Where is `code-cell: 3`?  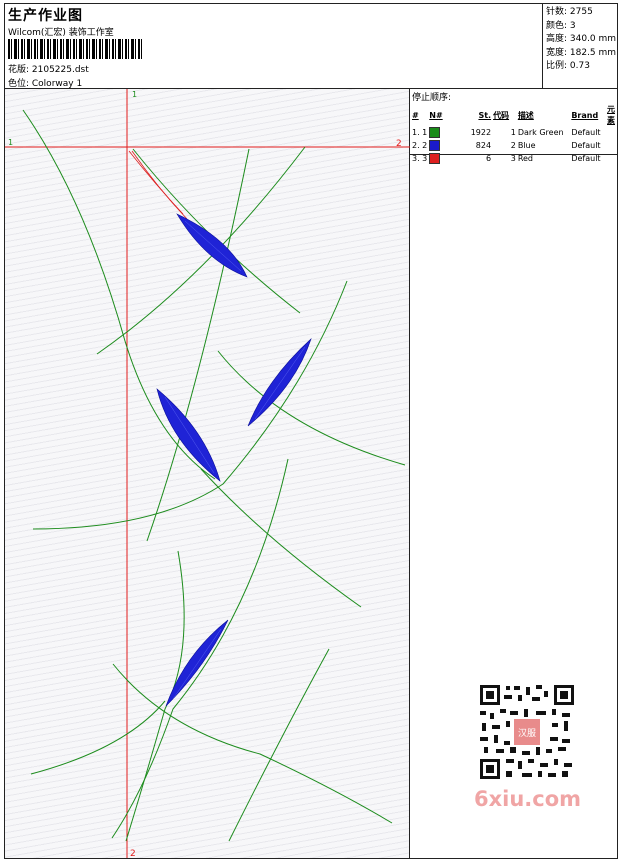
code-cell: 3 is located at coordinates (513, 158).